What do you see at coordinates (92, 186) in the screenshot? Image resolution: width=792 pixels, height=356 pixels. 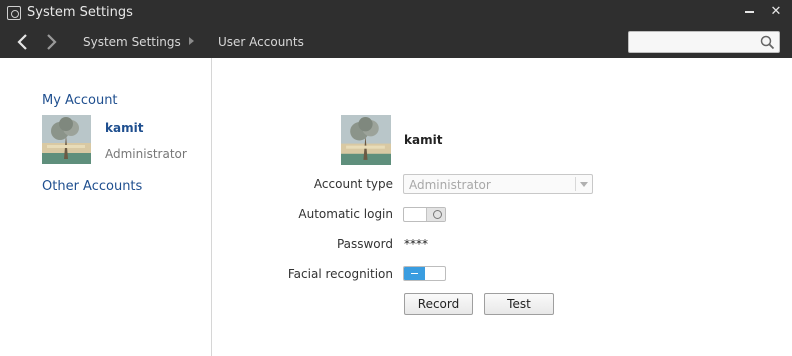 I see `sidebar-item-other-accounts: Other Accounts` at bounding box center [92, 186].